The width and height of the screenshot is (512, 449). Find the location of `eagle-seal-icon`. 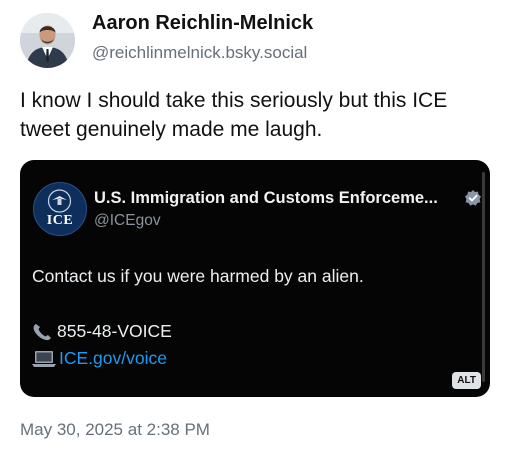

eagle-seal-icon is located at coordinates (59, 201).